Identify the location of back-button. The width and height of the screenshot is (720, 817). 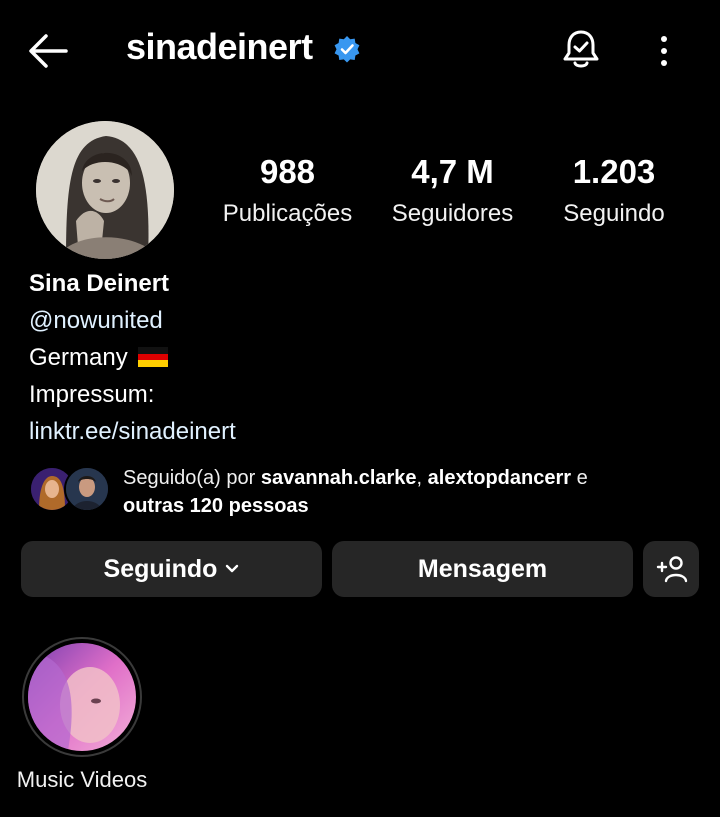
(49, 51).